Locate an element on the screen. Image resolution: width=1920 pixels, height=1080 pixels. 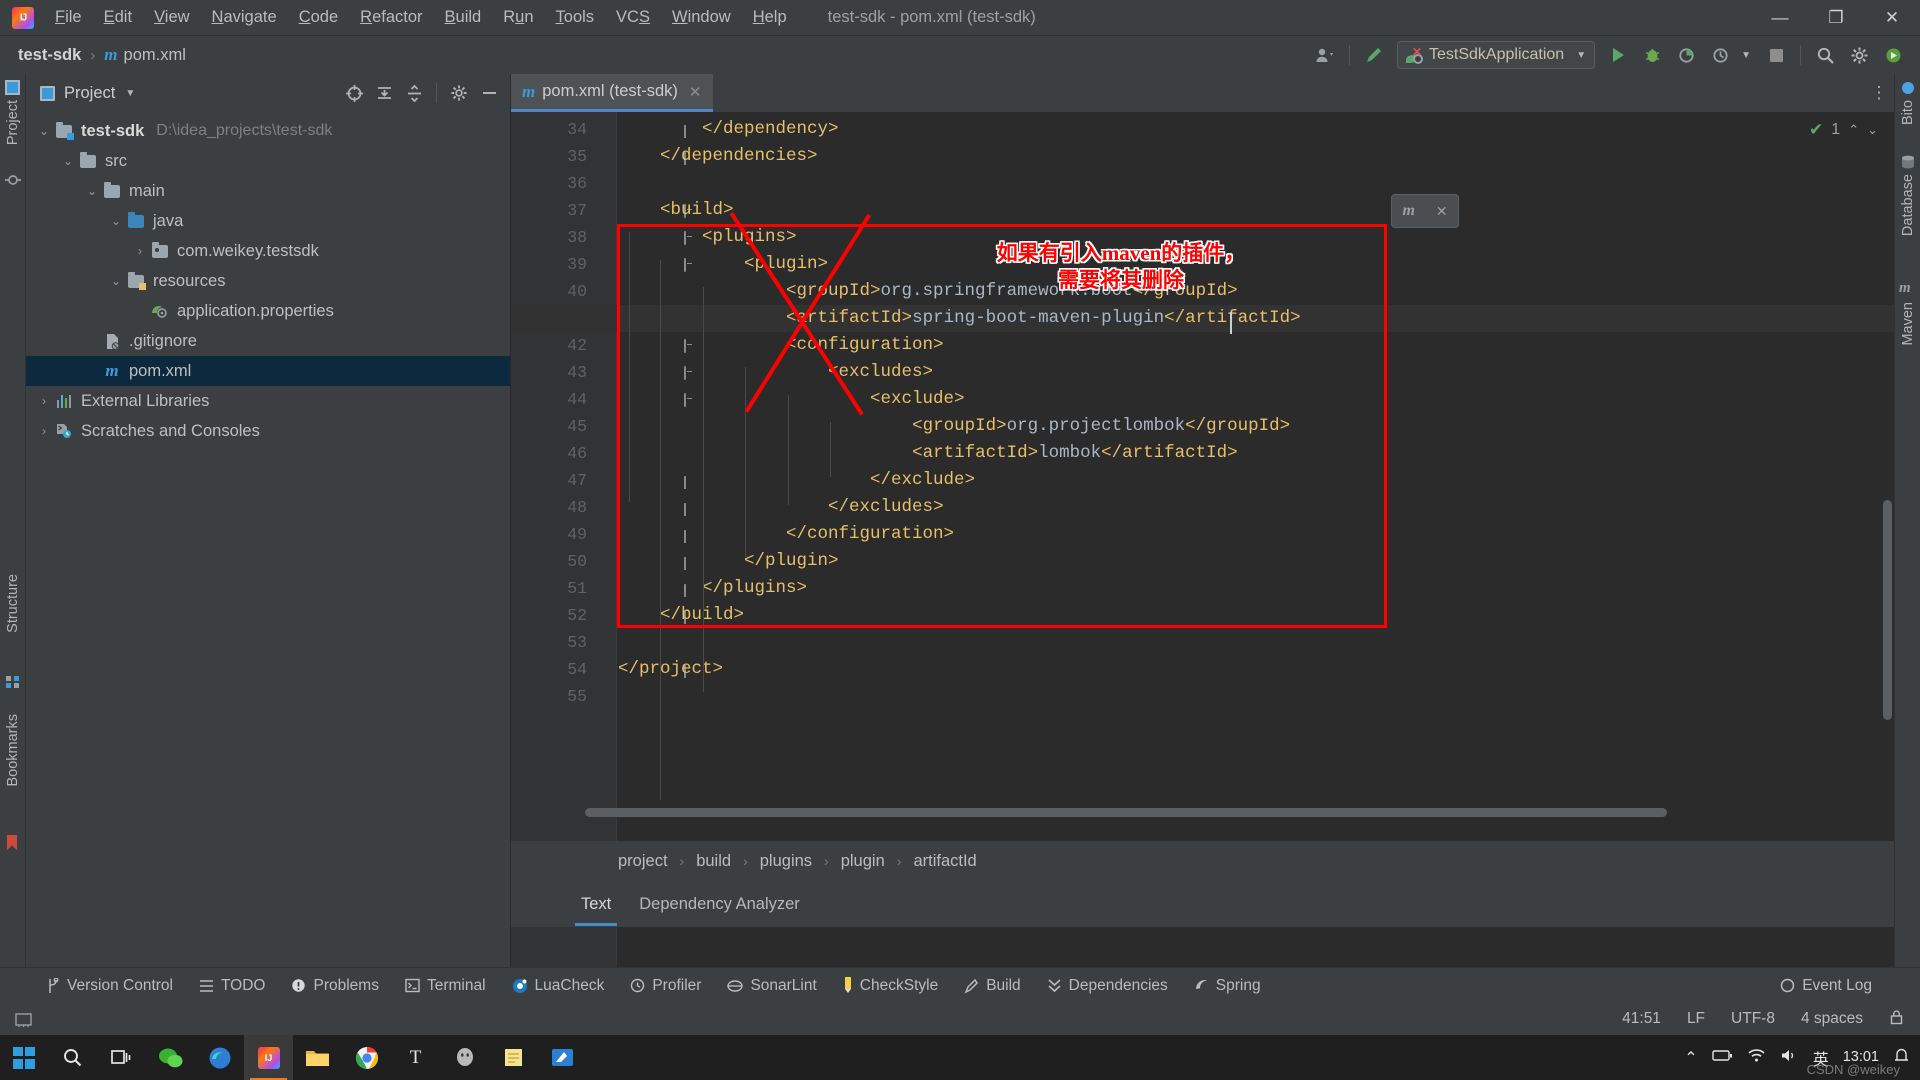
start-button is located at coordinates (24, 1057).